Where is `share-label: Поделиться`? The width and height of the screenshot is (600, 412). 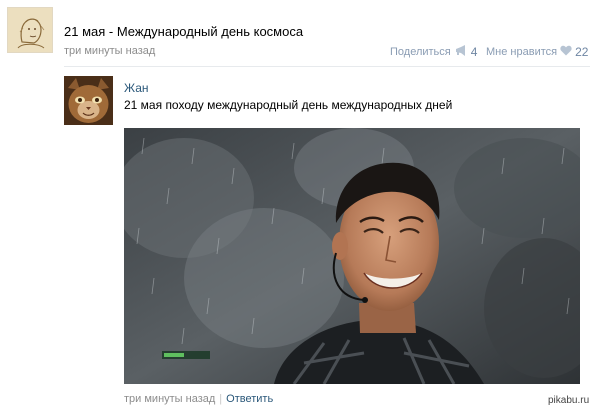
share-label: Поделиться is located at coordinates (420, 52).